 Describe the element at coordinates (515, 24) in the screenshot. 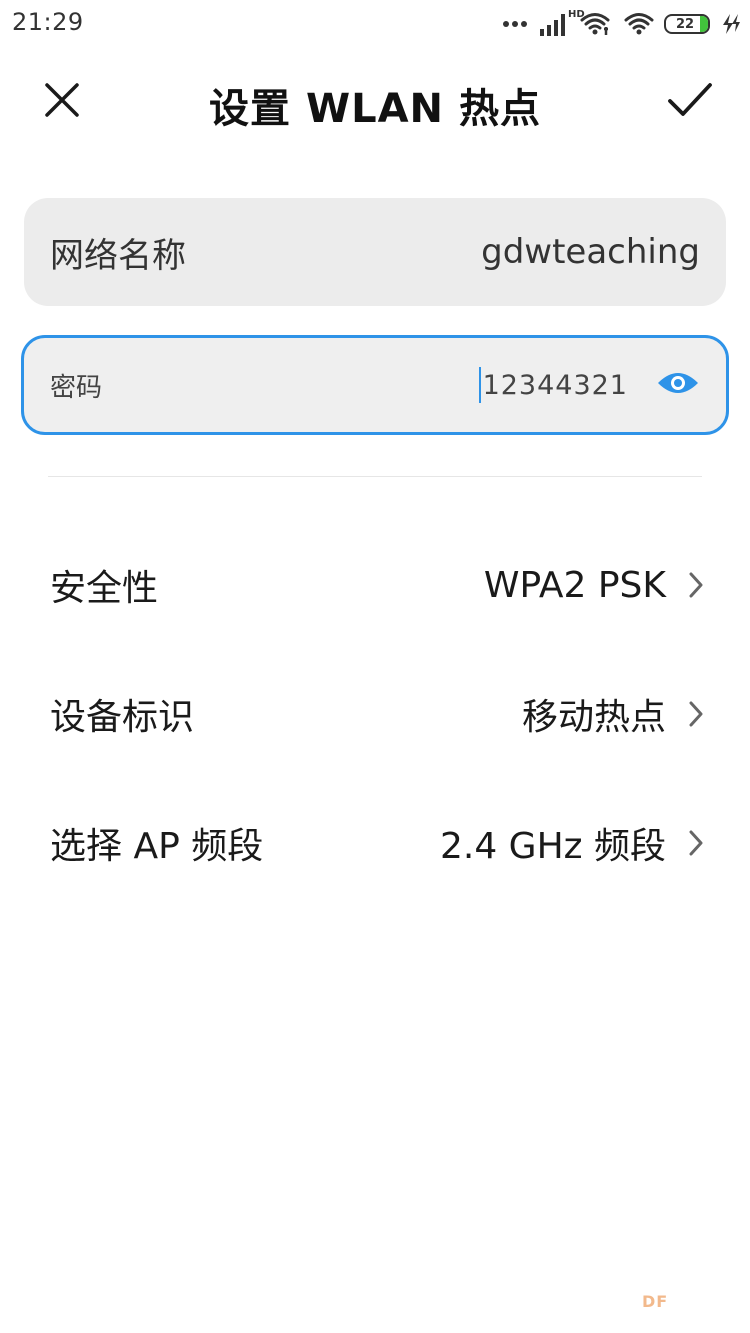

I see `more-dots-icon` at that location.